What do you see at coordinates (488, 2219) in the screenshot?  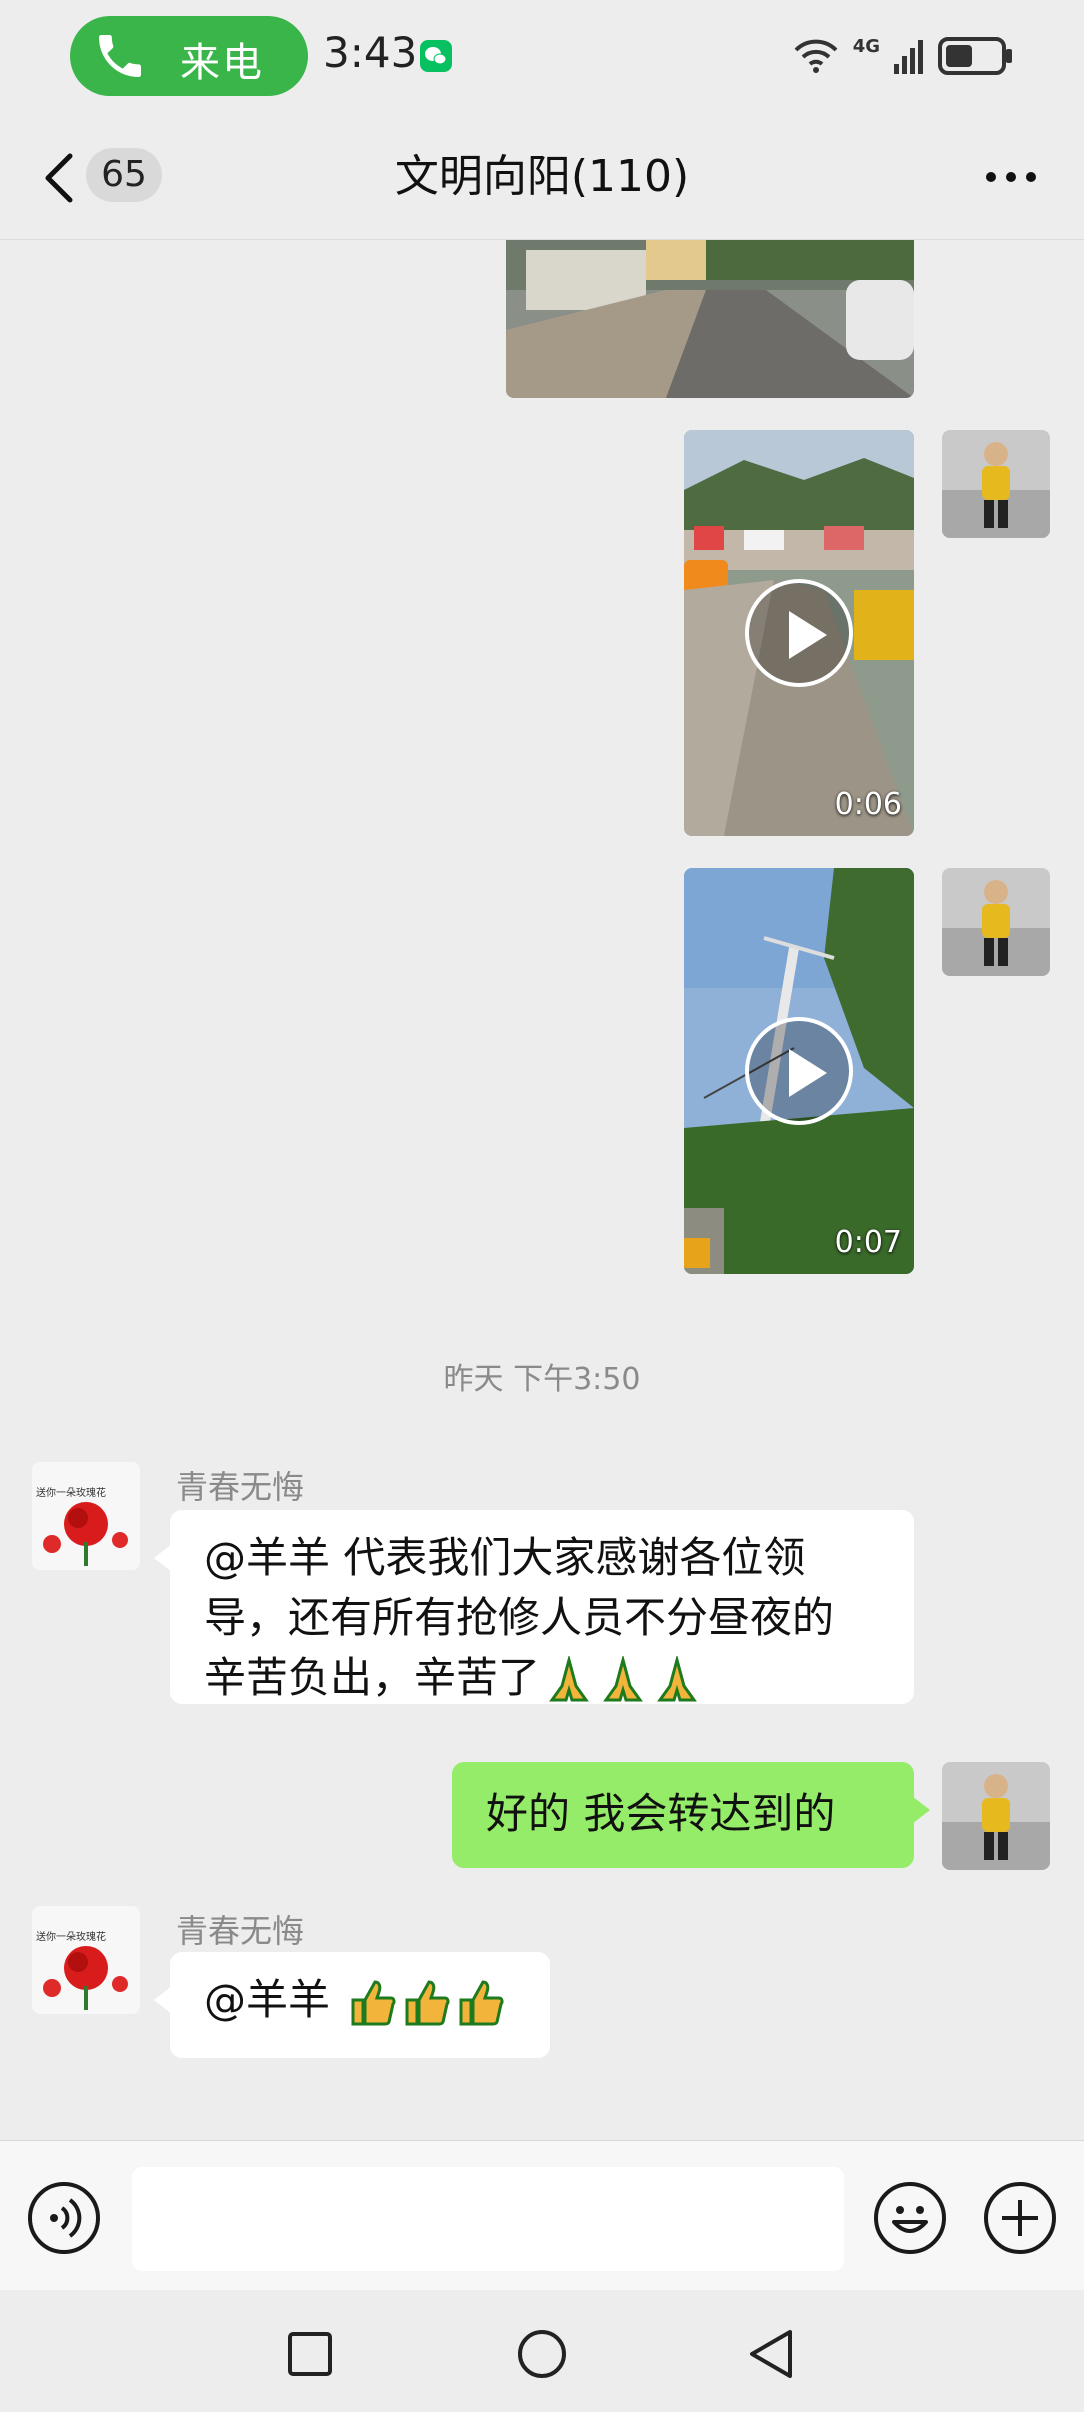 I see `message-input` at bounding box center [488, 2219].